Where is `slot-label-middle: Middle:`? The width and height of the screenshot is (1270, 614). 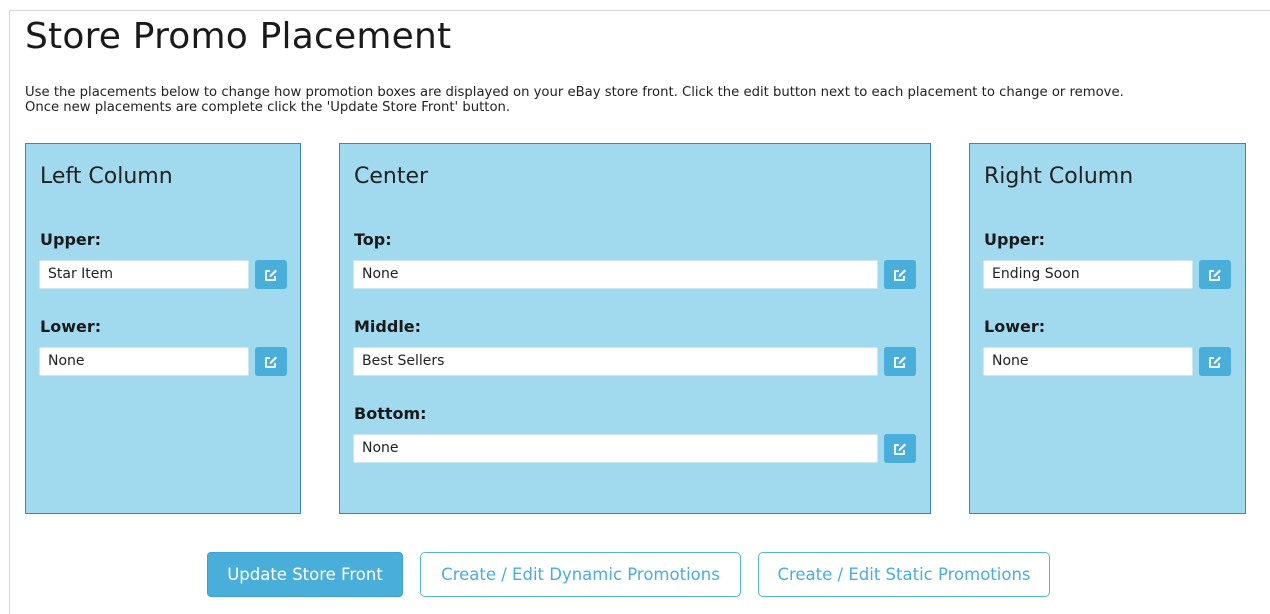
slot-label-middle: Middle: is located at coordinates (388, 326).